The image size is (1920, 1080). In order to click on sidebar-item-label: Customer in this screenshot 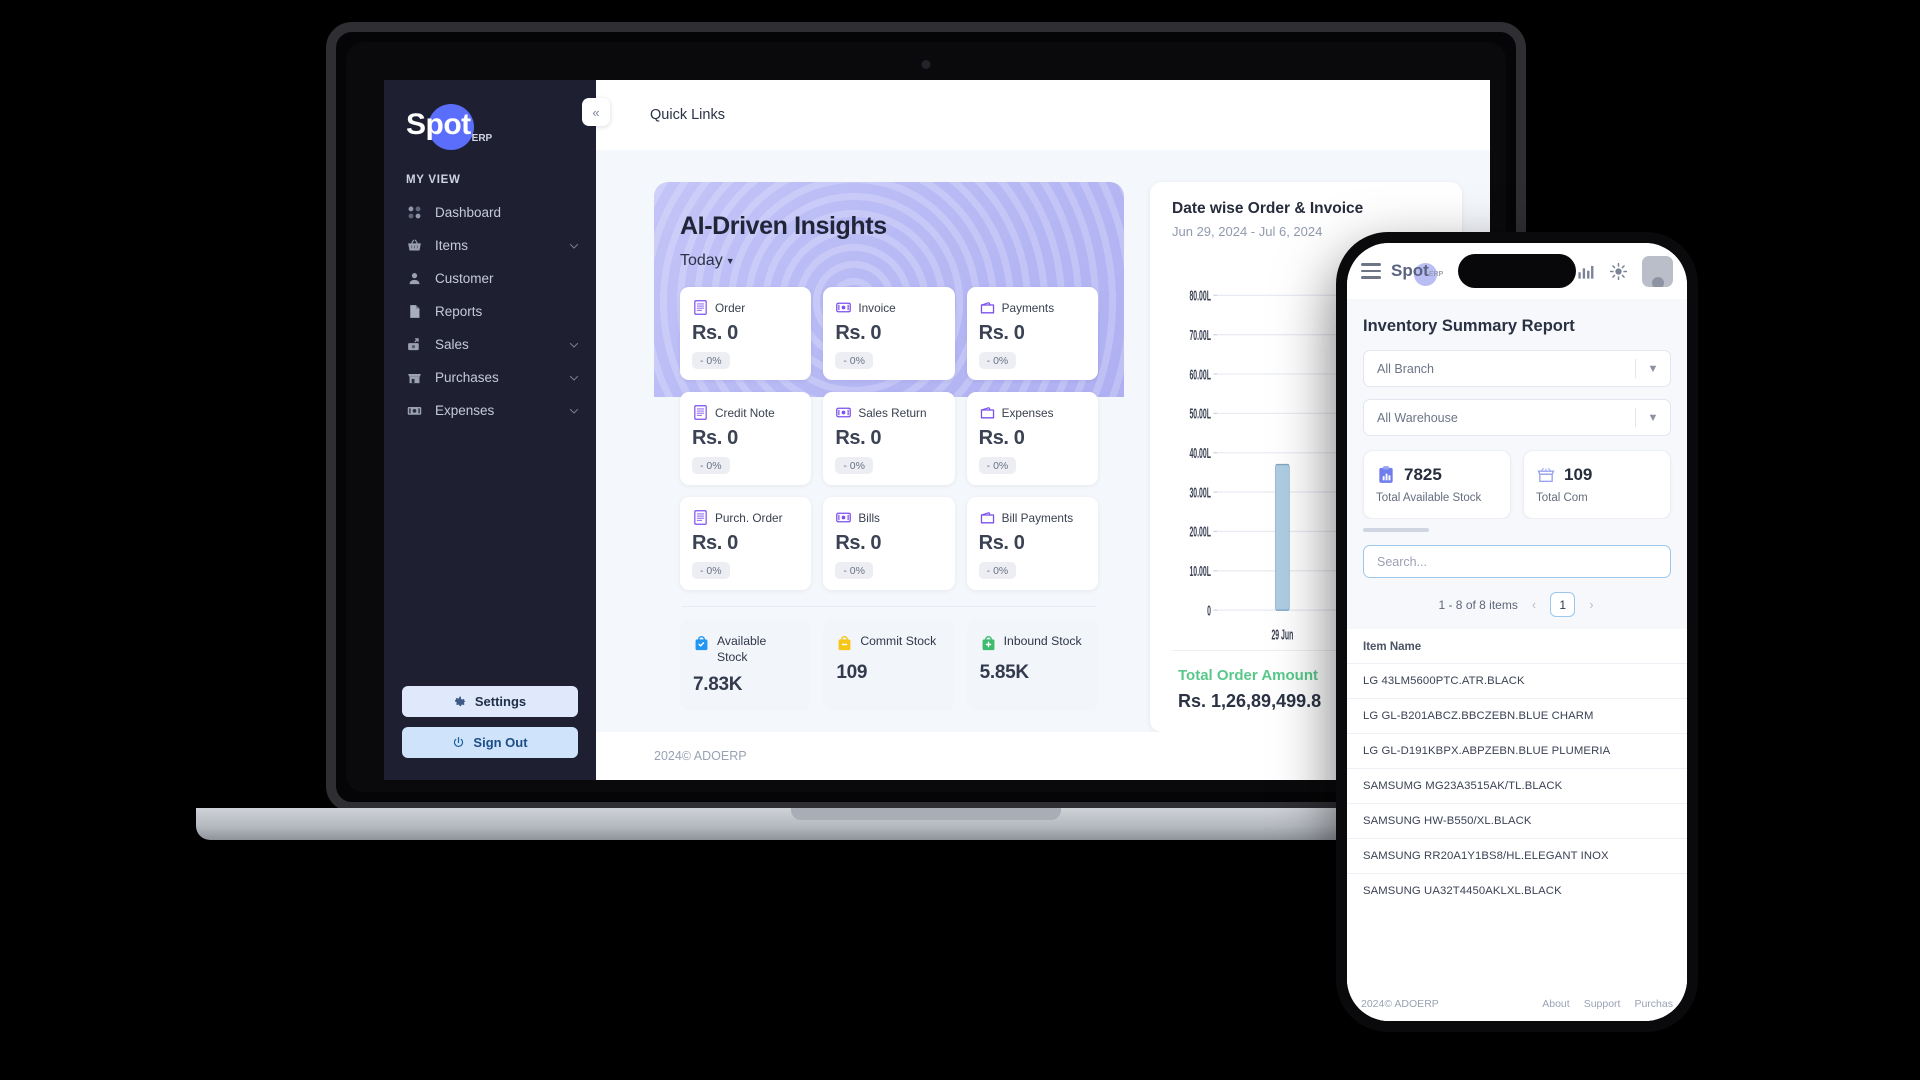, I will do `click(464, 278)`.